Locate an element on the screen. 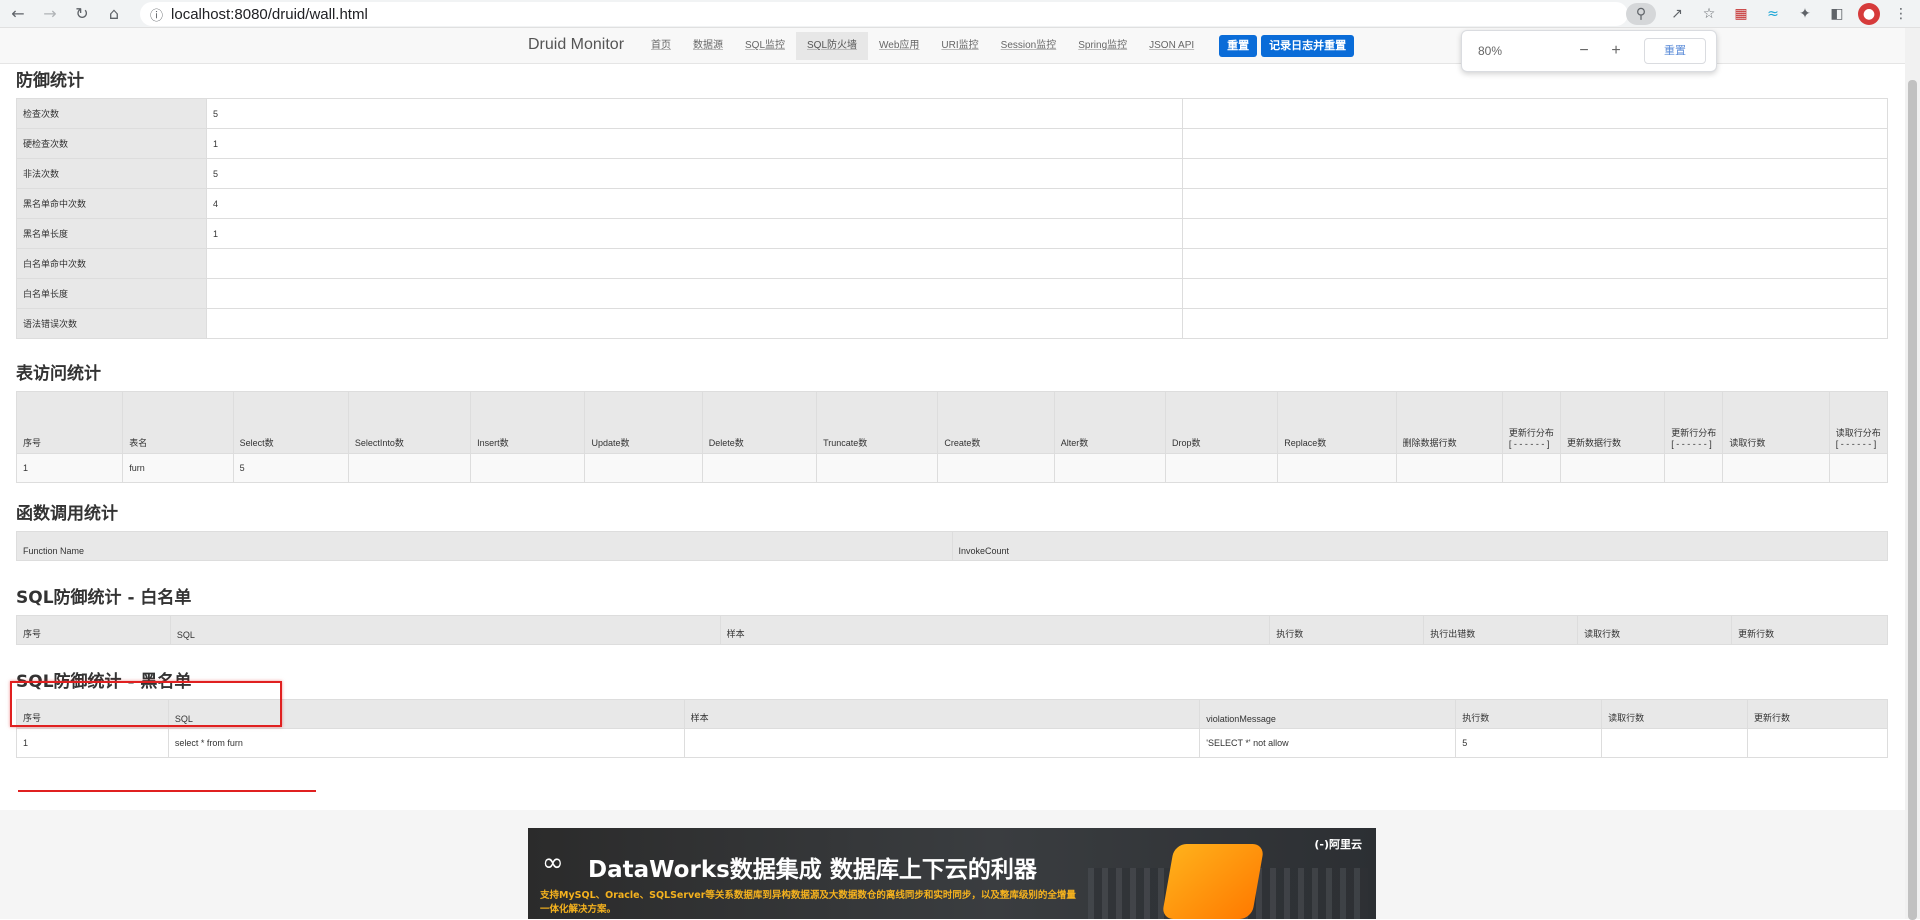 This screenshot has height=920, width=1920. table-access-header: Drop数 is located at coordinates (1221, 422).